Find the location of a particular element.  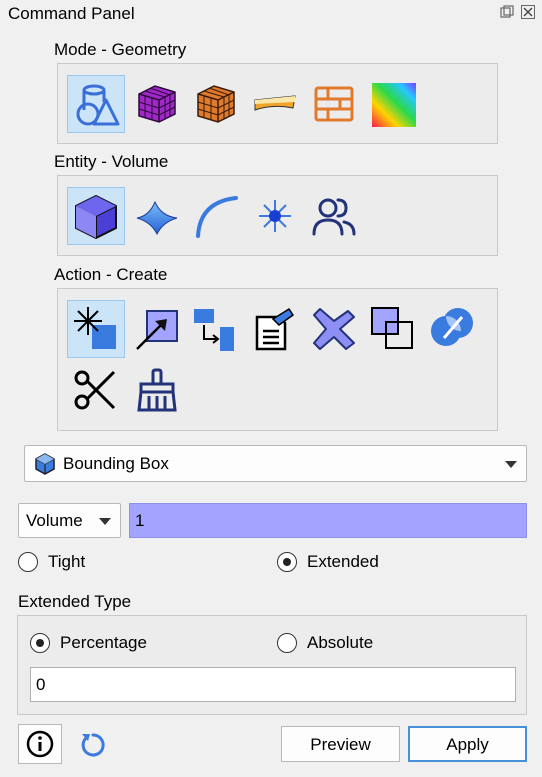

vertex-icon is located at coordinates (275, 216).